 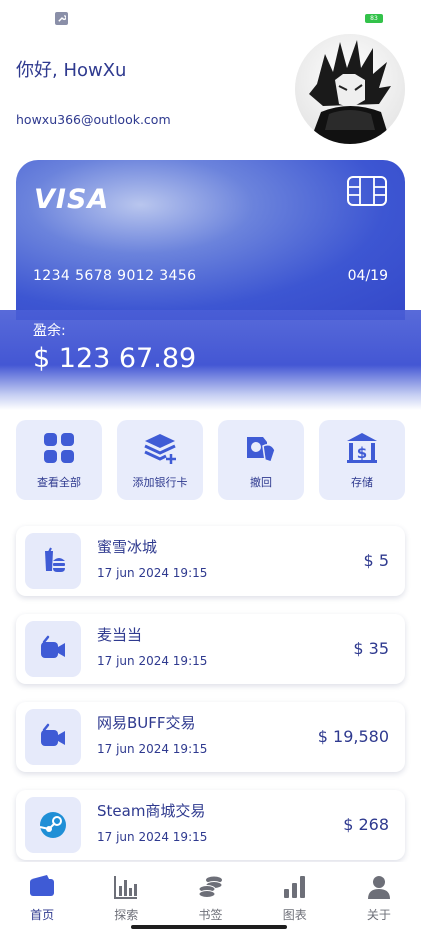 I want to click on deposit-button: $ 存储, so click(x=362, y=460).